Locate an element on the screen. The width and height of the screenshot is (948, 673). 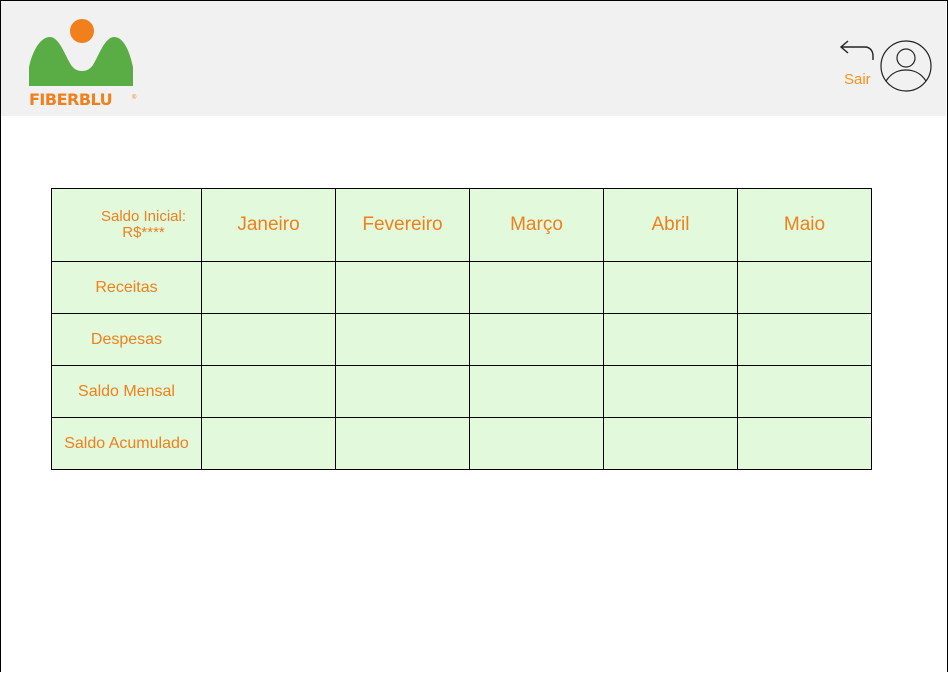
table-row: Saldo Mensal is located at coordinates (461, 391).